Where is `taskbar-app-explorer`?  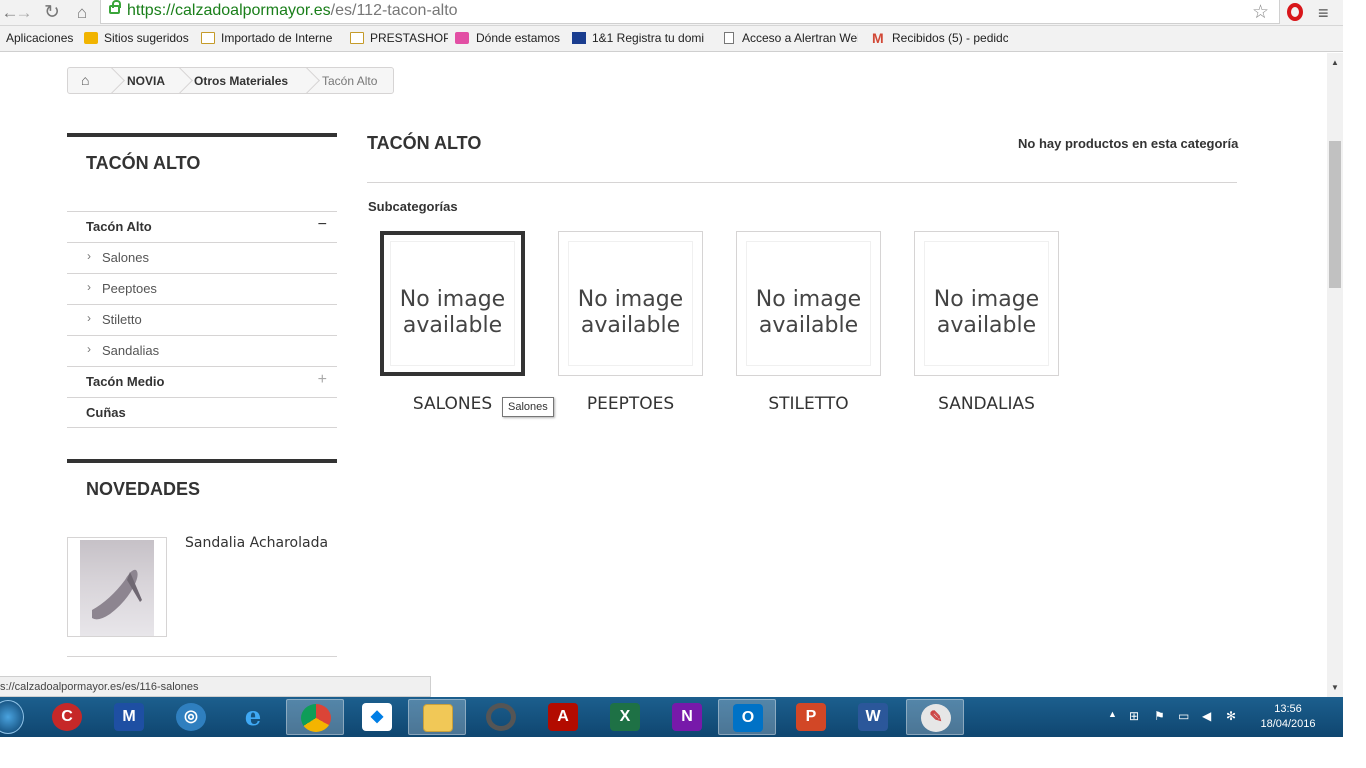
taskbar-app-explorer is located at coordinates (437, 717).